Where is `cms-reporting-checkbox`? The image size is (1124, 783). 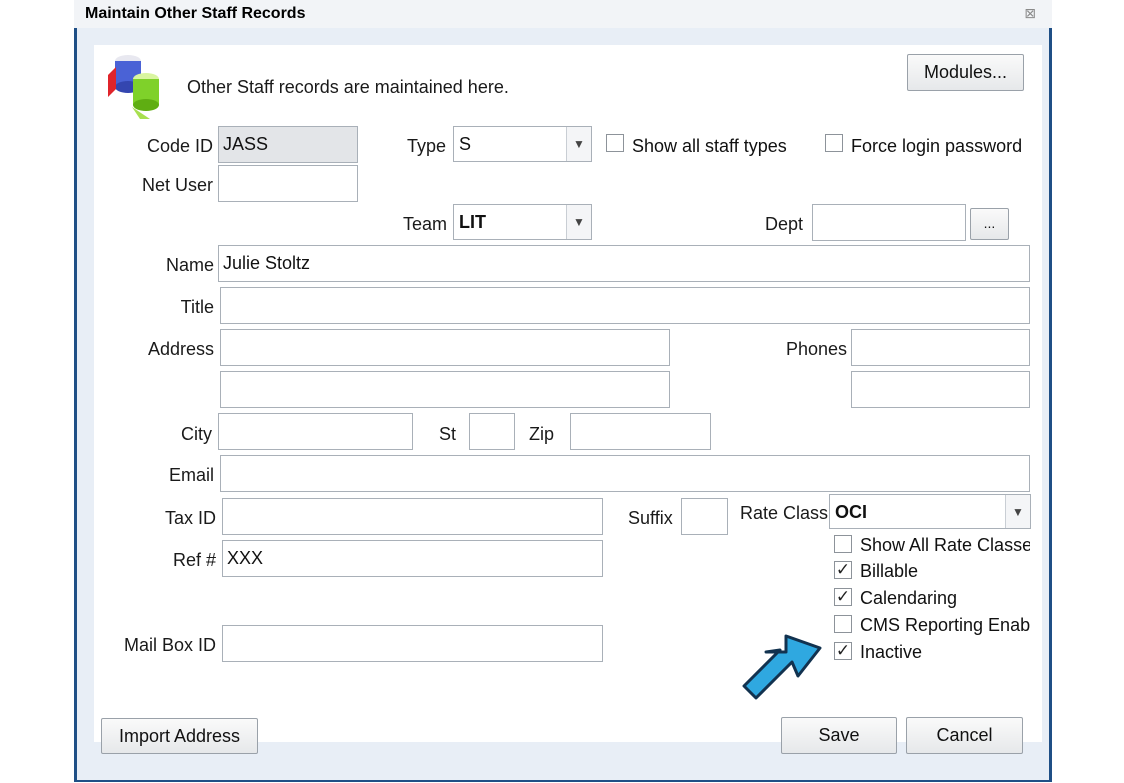
cms-reporting-checkbox is located at coordinates (843, 624).